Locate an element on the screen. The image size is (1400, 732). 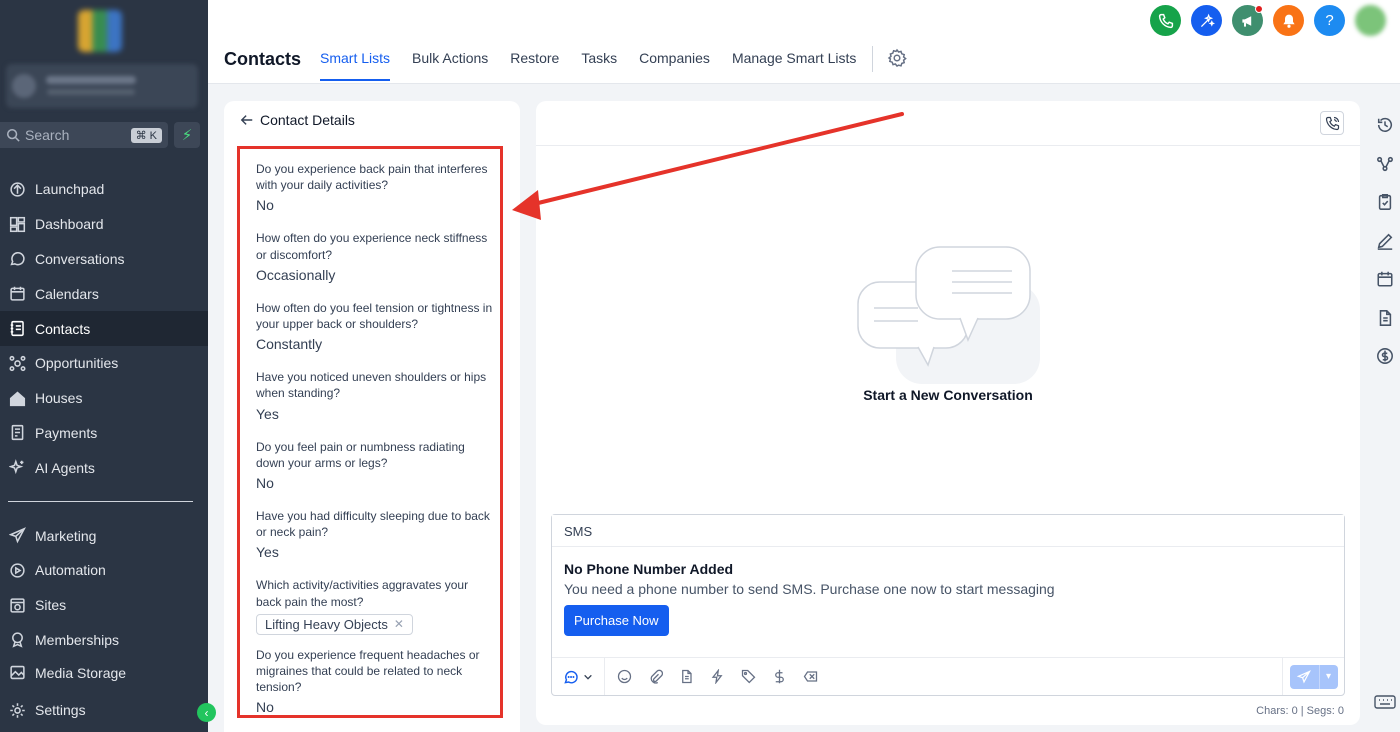
ai-sparkle-icon is located at coordinates (1207, 20).